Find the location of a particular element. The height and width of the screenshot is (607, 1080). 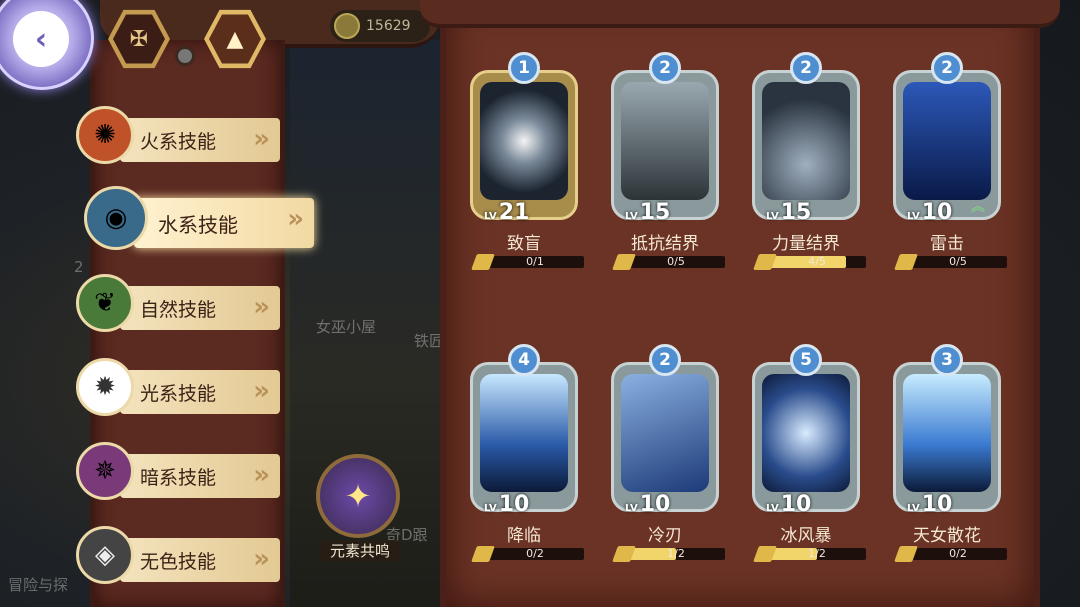

skill-rank-badge: 3 is located at coordinates (947, 360).